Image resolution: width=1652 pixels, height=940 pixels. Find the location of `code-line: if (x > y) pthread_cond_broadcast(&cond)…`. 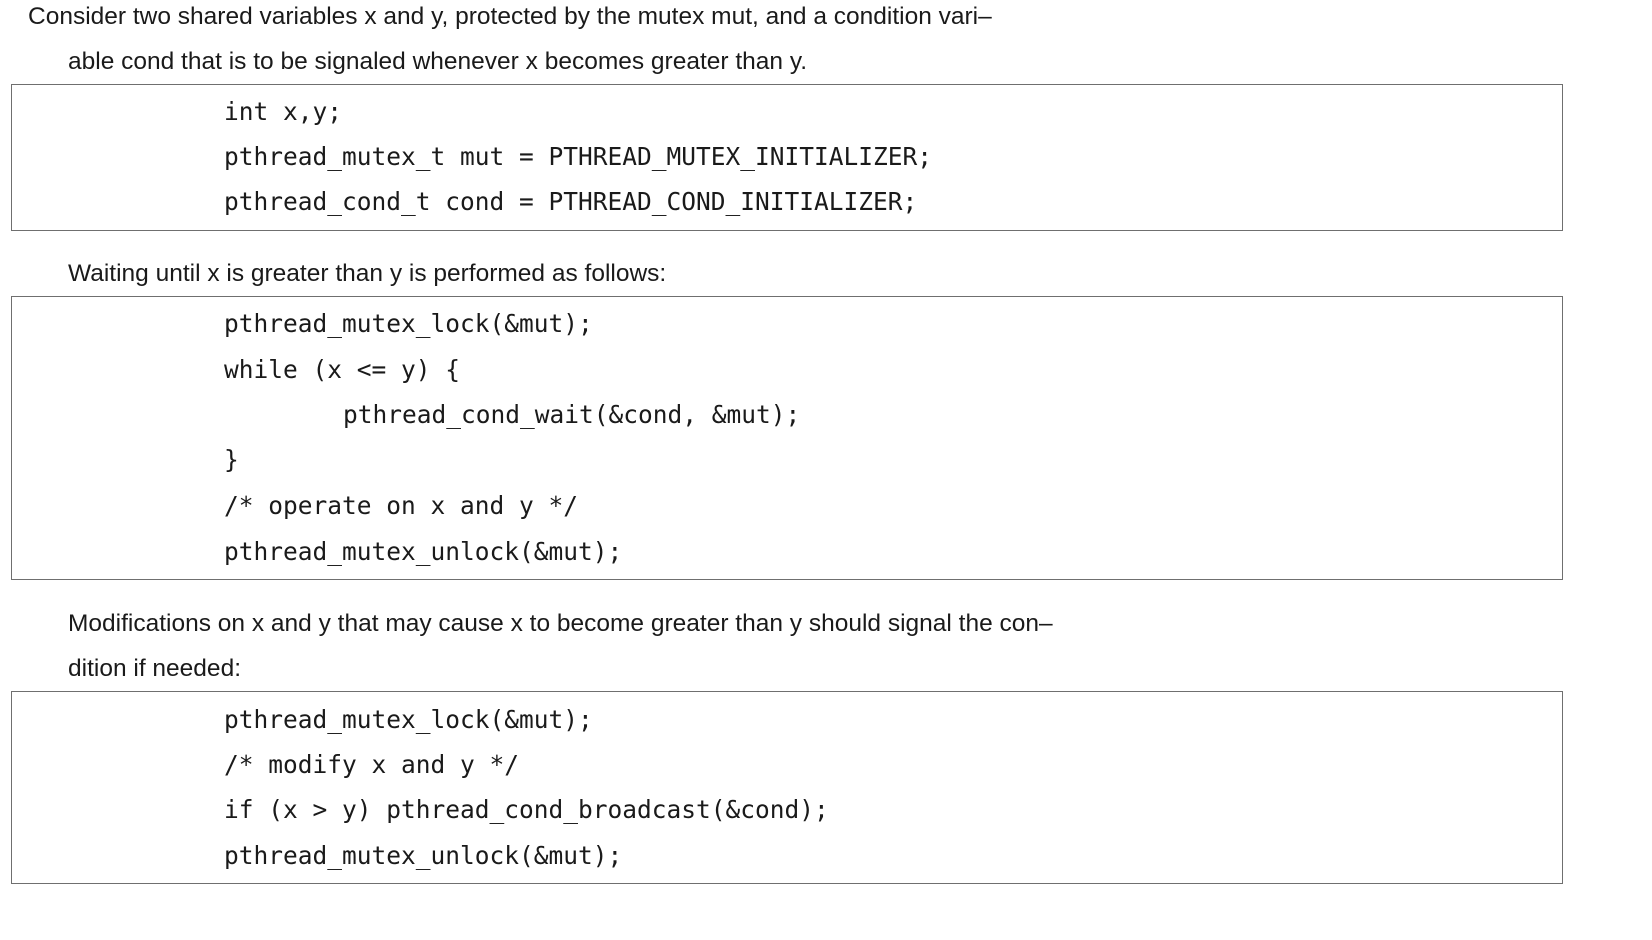

code-line: if (x > y) pthread_cond_broadcast(&cond)… is located at coordinates (526, 809).